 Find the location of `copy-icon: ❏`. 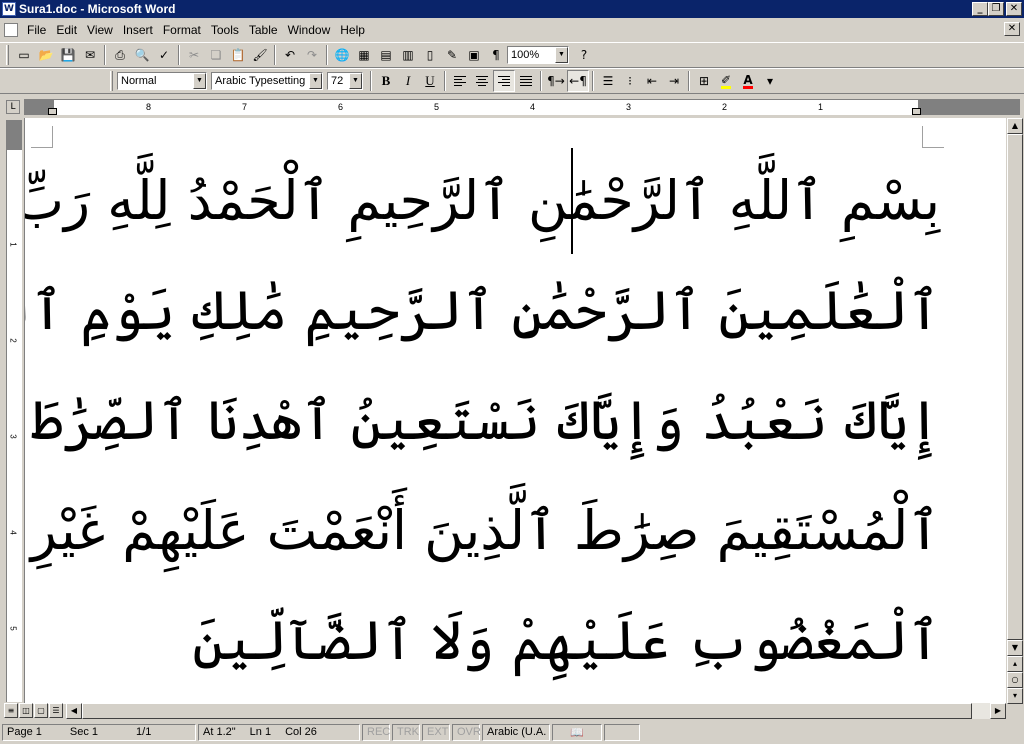

copy-icon: ❏ is located at coordinates (216, 55).